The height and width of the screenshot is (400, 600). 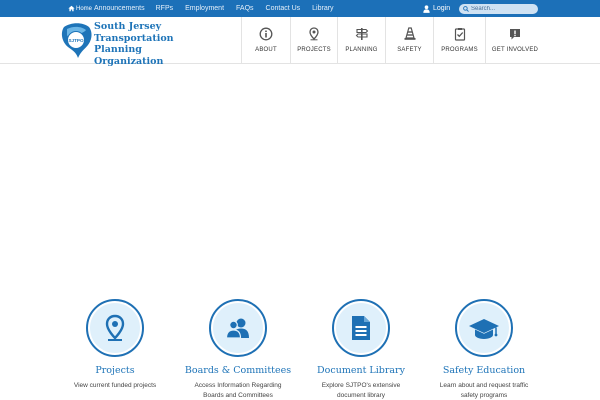 I want to click on nav-item-programs: PROGRAMS, so click(x=460, y=40).